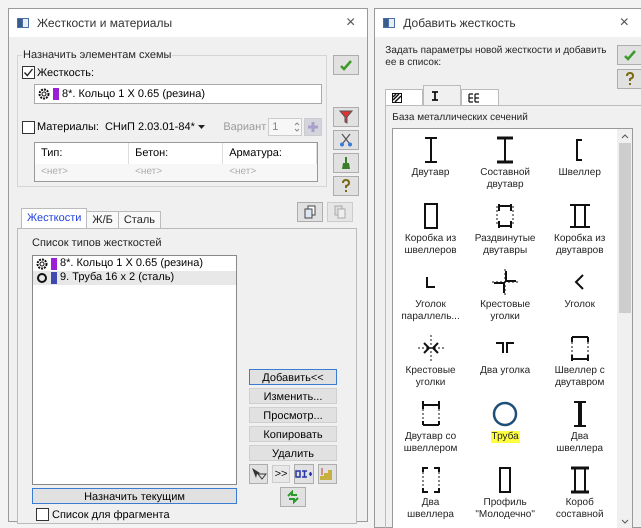 The width and height of the screenshot is (641, 528). Describe the element at coordinates (346, 163) in the screenshot. I see `brush-button` at that location.